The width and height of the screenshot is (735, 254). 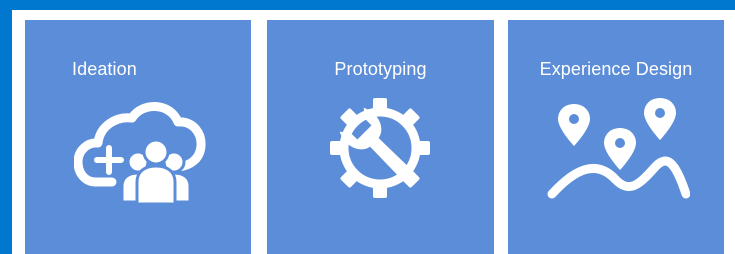 What do you see at coordinates (140, 154) in the screenshot?
I see `cloud-people-icon` at bounding box center [140, 154].